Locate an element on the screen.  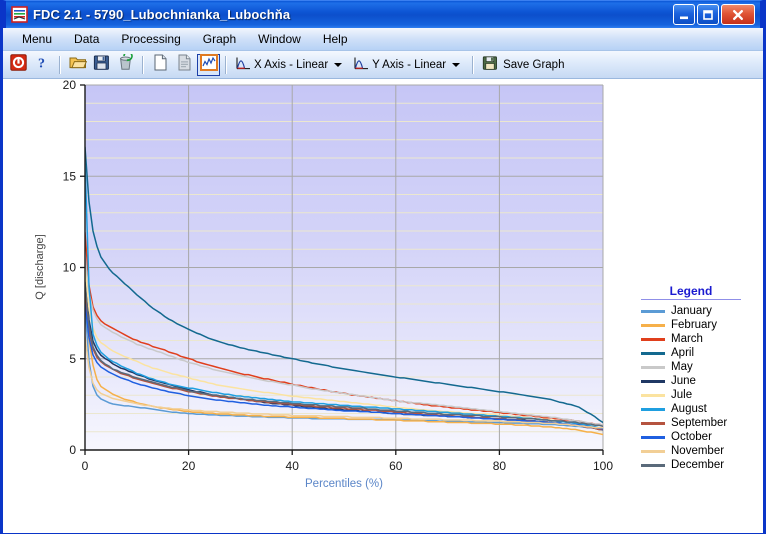
menu-item-data: Data is located at coordinates (86, 39).